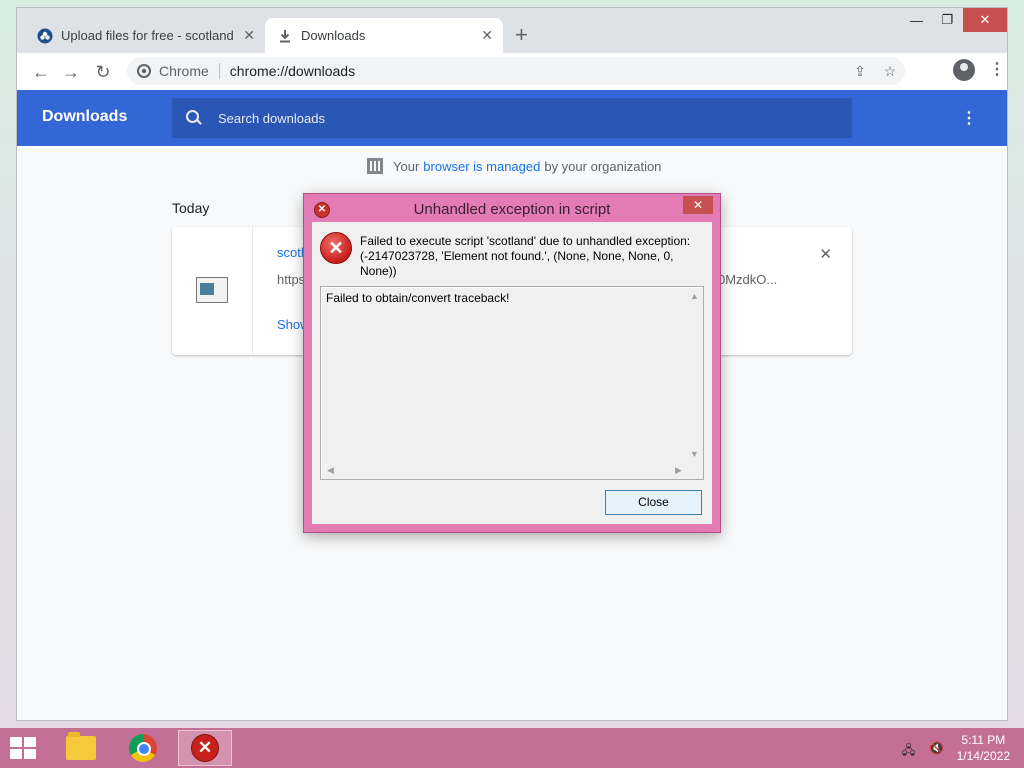  What do you see at coordinates (983, 756) in the screenshot?
I see `clock-date: 1/14/2022` at bounding box center [983, 756].